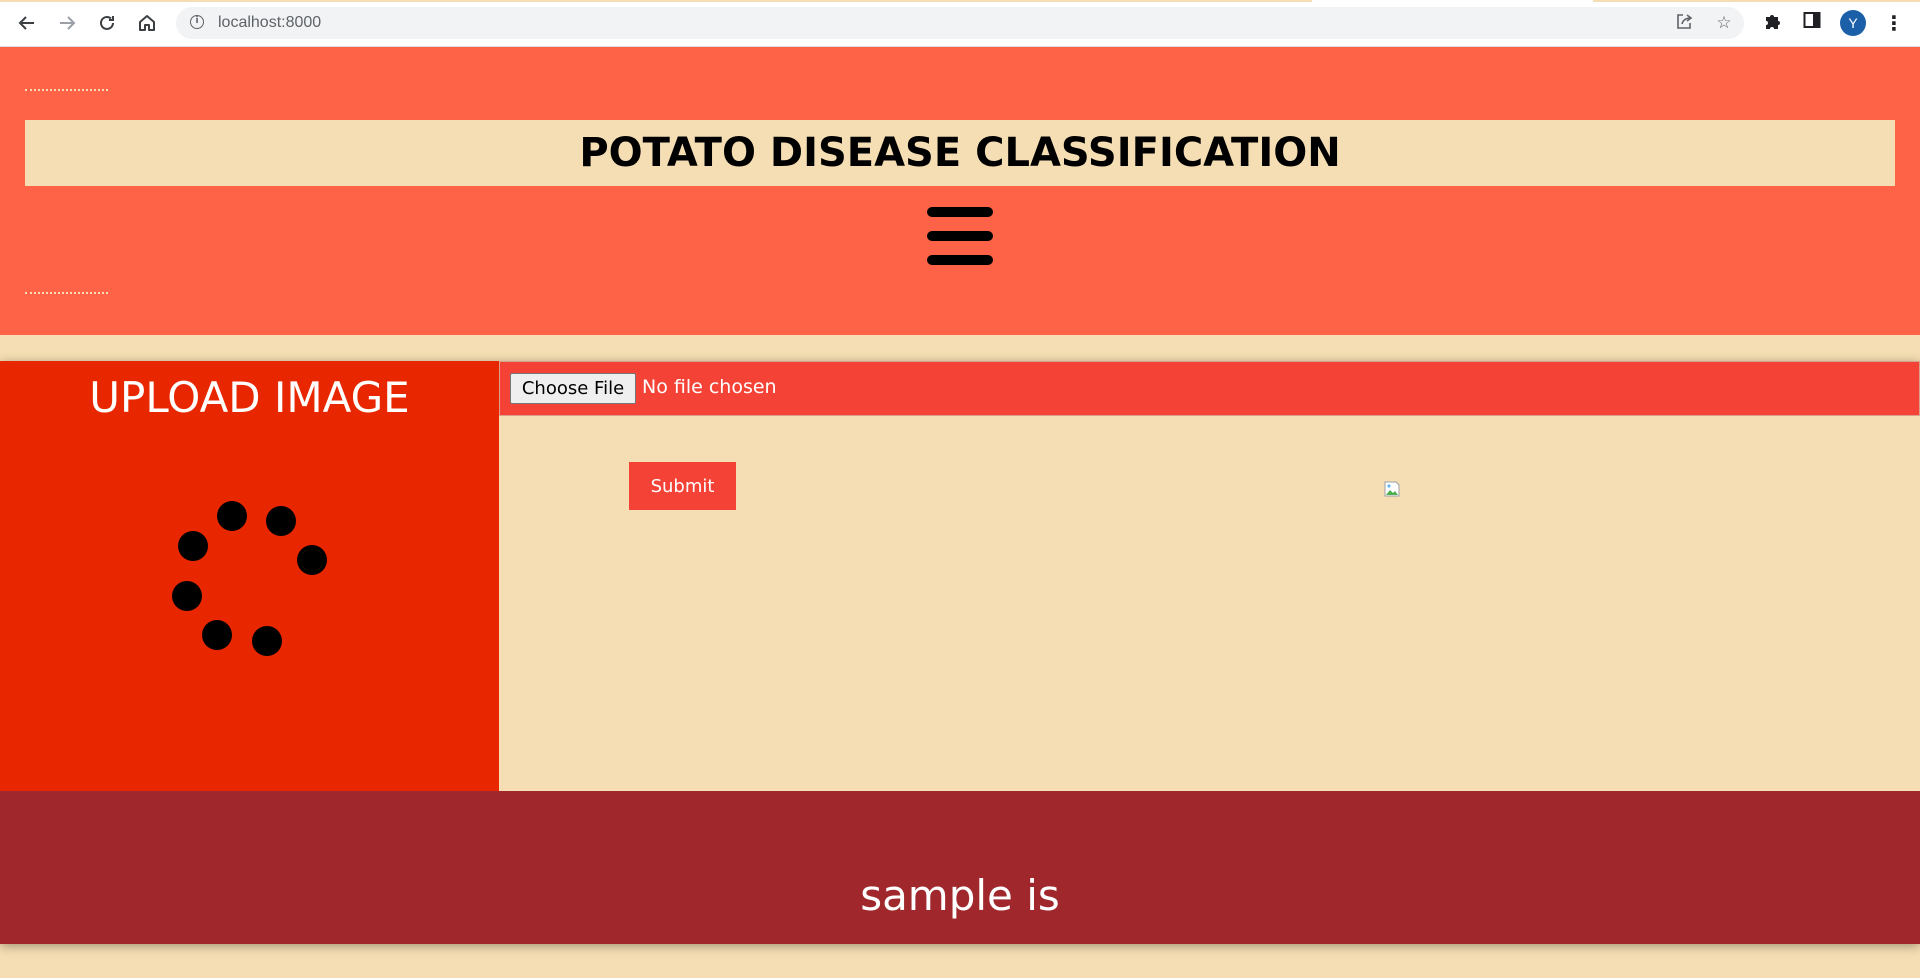 Image resolution: width=1920 pixels, height=978 pixels. What do you see at coordinates (1772, 23) in the screenshot?
I see `puzzle-icon` at bounding box center [1772, 23].